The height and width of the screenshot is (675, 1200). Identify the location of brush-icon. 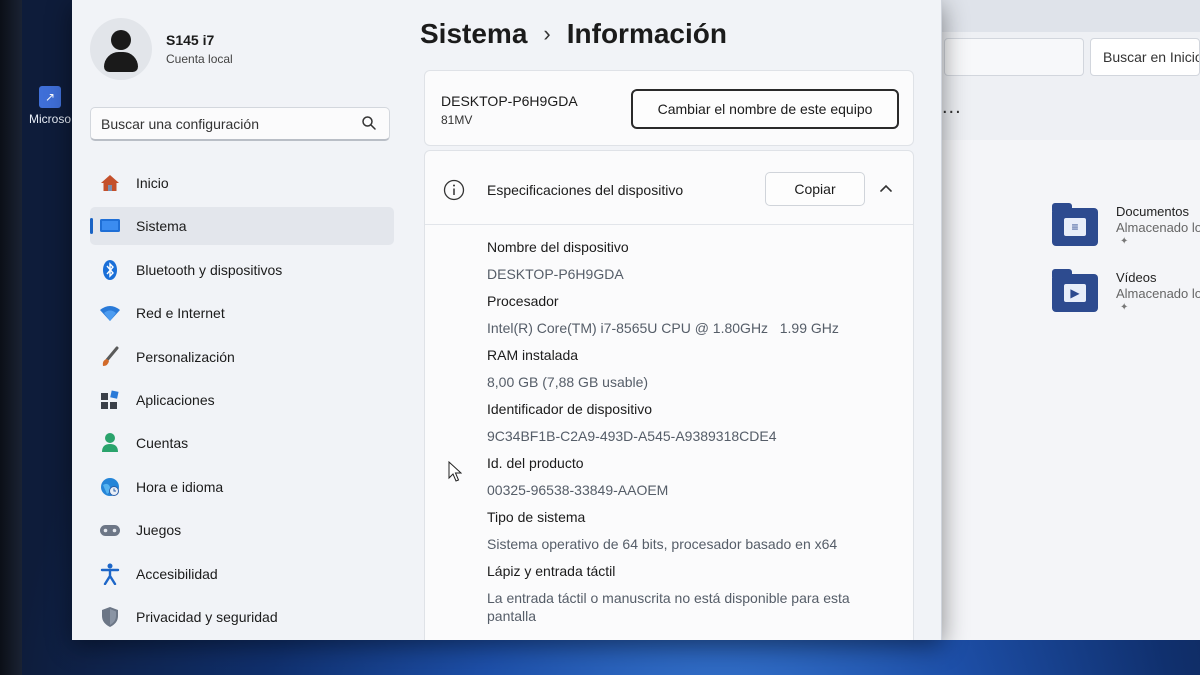
(110, 357).